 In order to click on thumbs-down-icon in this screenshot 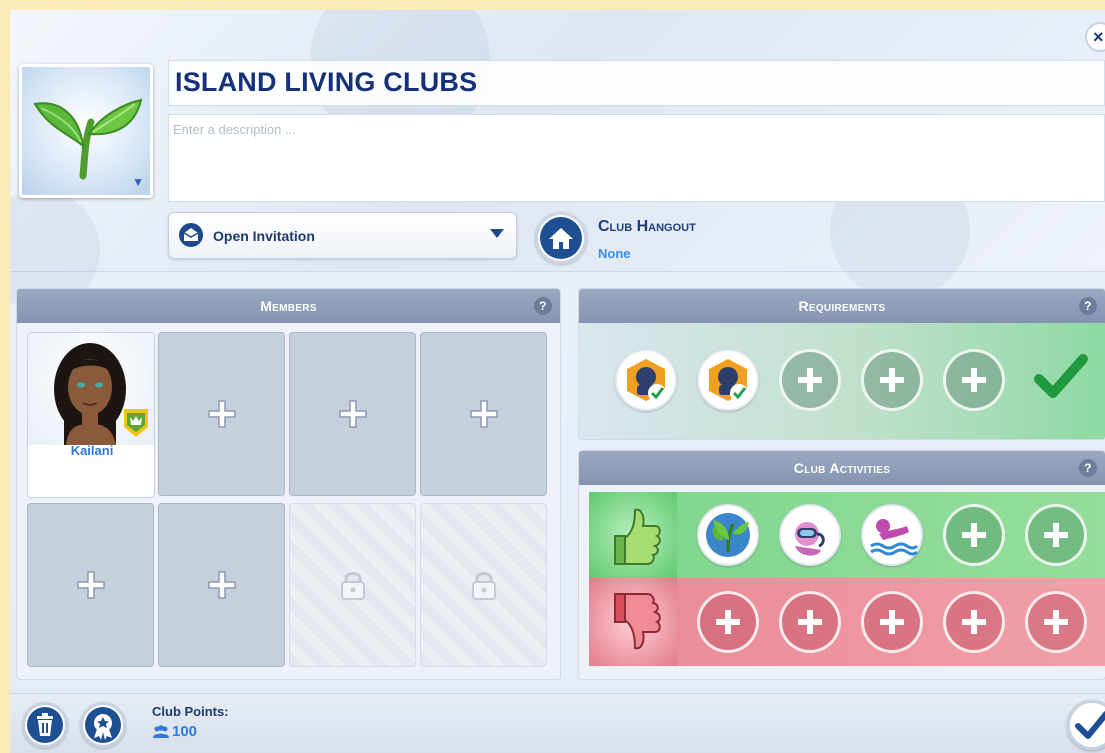, I will do `click(637, 621)`.